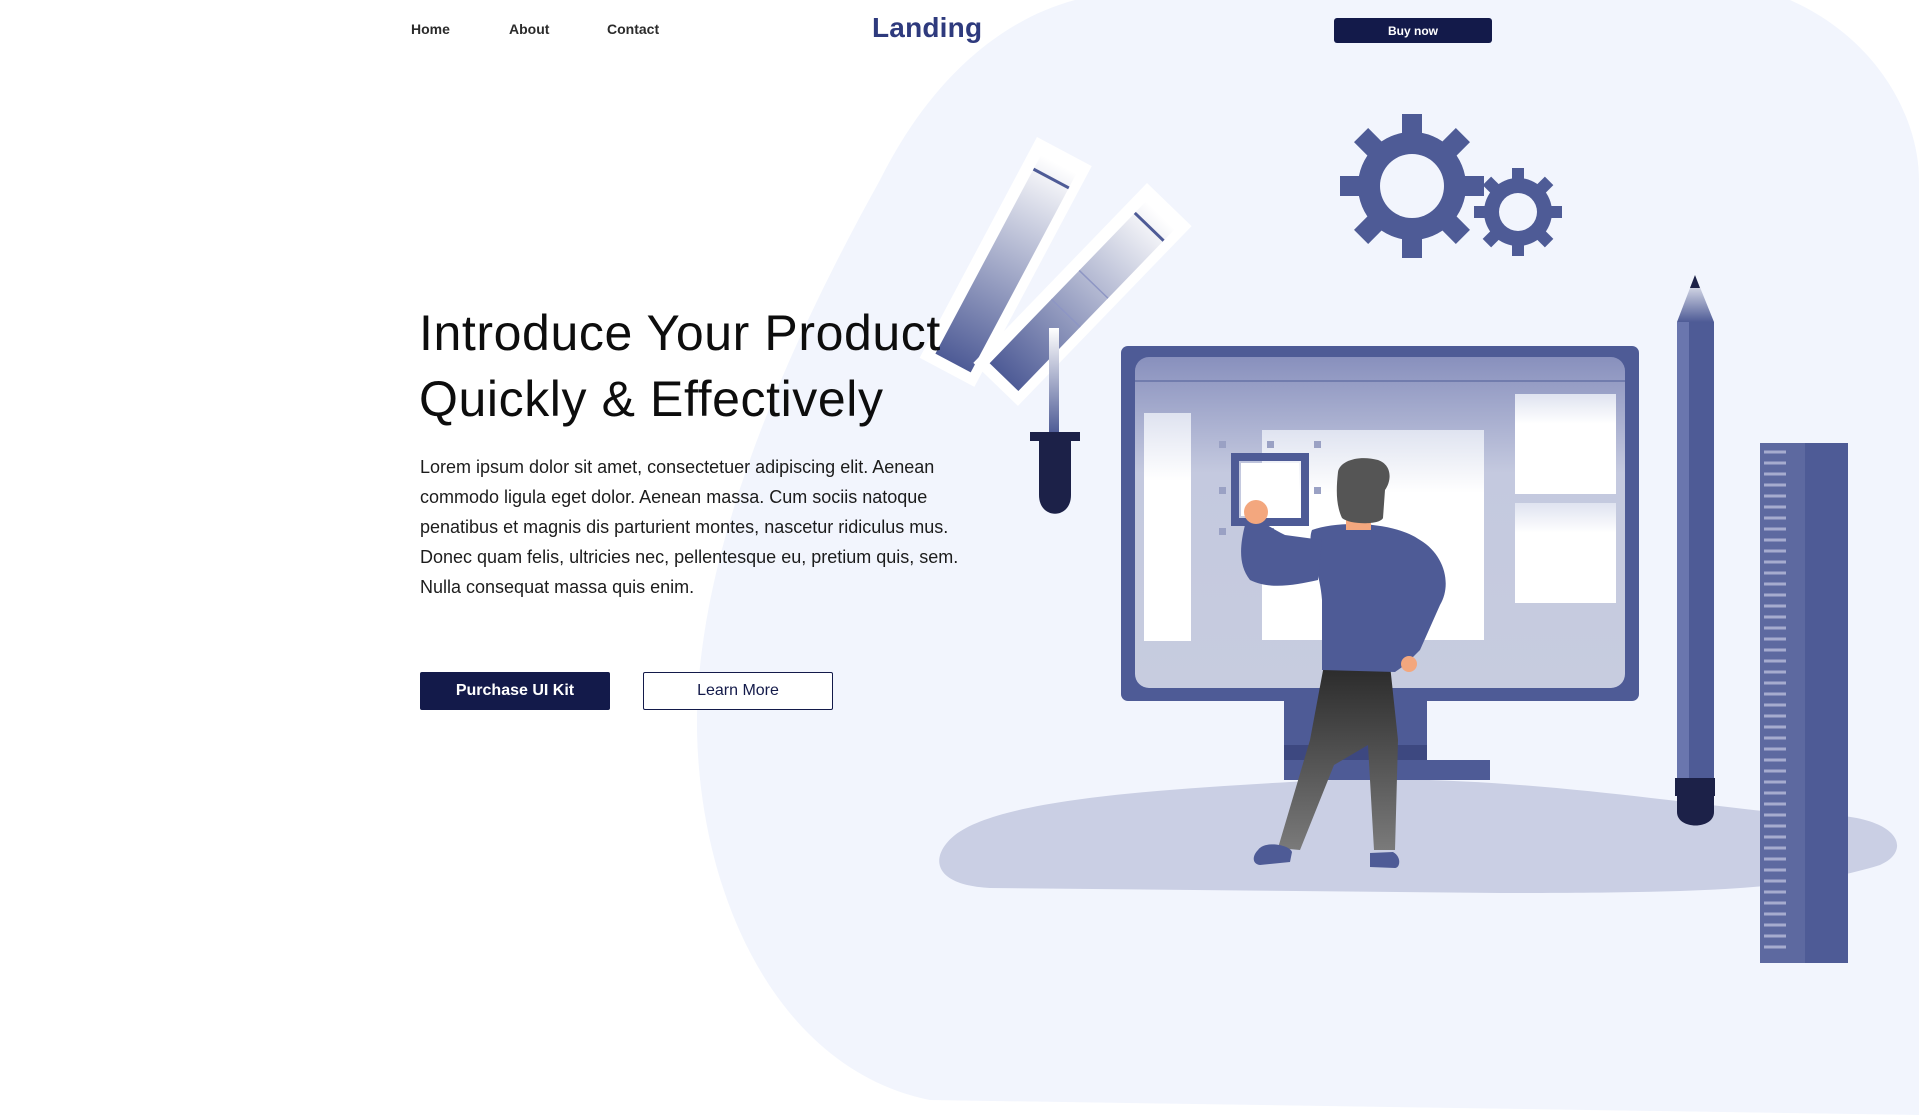  Describe the element at coordinates (515, 691) in the screenshot. I see `purchase-ui-kit-button: Purchase UI Kit` at that location.